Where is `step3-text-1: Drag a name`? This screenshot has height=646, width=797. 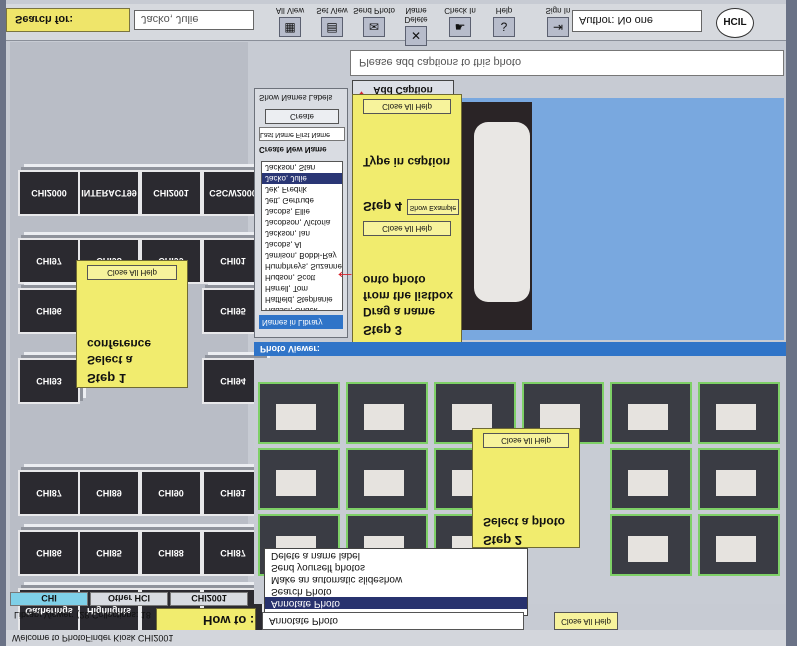
step3-text-1: Drag a name is located at coordinates (399, 312).